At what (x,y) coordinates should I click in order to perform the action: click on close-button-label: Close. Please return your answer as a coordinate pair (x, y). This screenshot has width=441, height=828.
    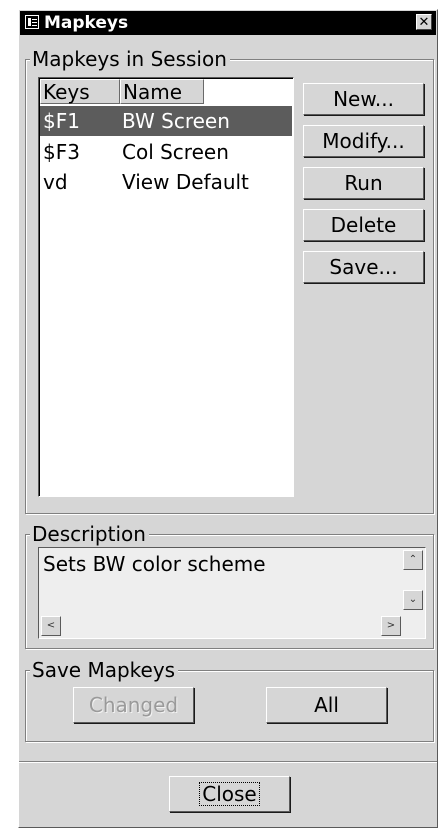
    Looking at the image, I should click on (229, 794).